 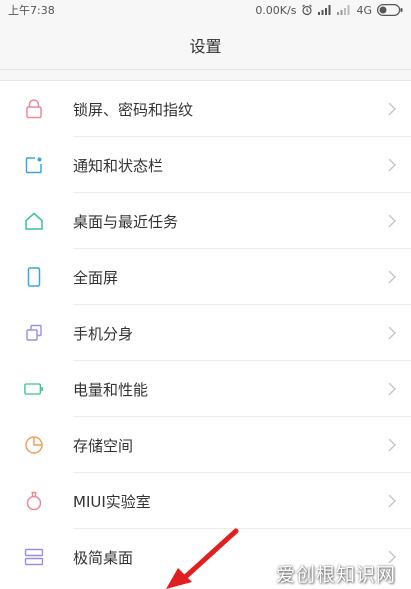 What do you see at coordinates (118, 165) in the screenshot?
I see `settings-item-label: 通知和状态栏` at bounding box center [118, 165].